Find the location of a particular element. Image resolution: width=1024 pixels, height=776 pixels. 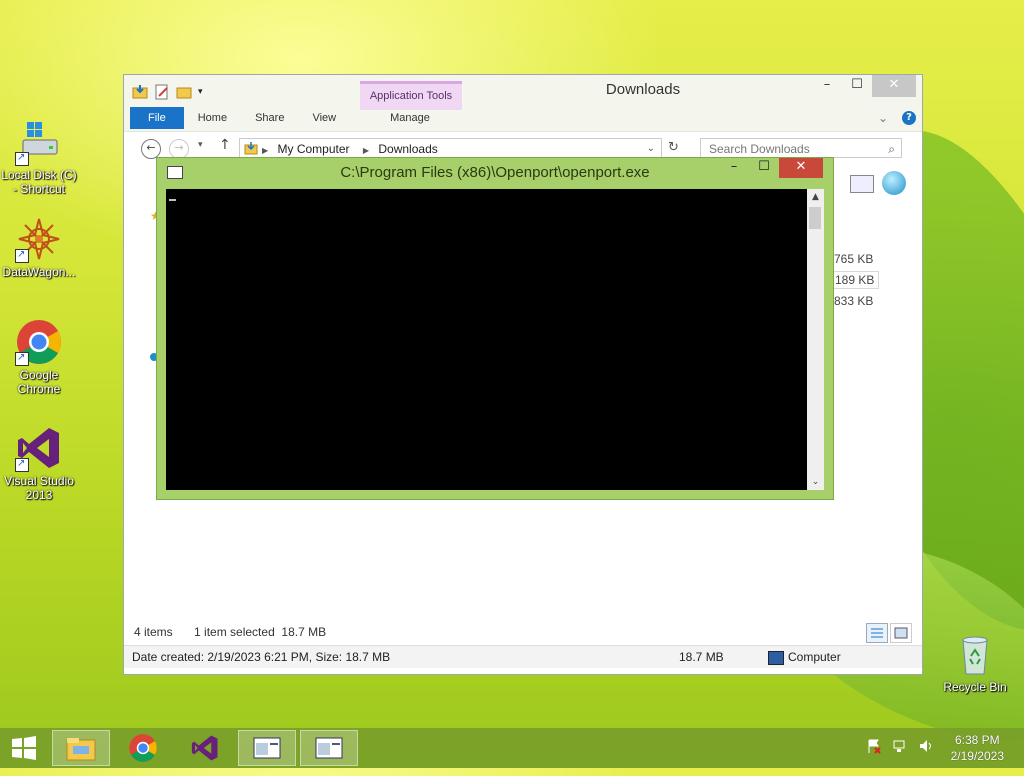

windows-logo-icon is located at coordinates (24, 748).